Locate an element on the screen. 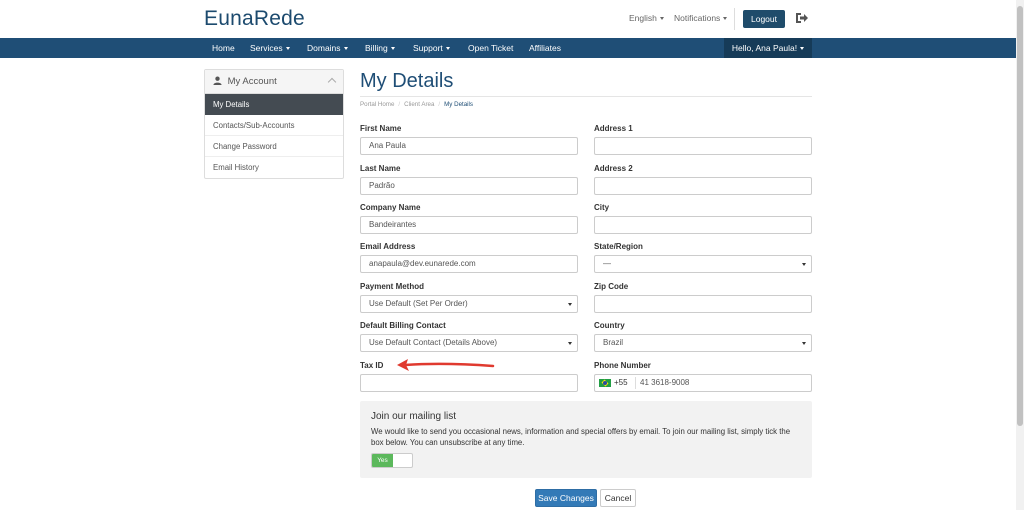 This screenshot has width=1024, height=510. email-label: Email Address is located at coordinates (388, 246).